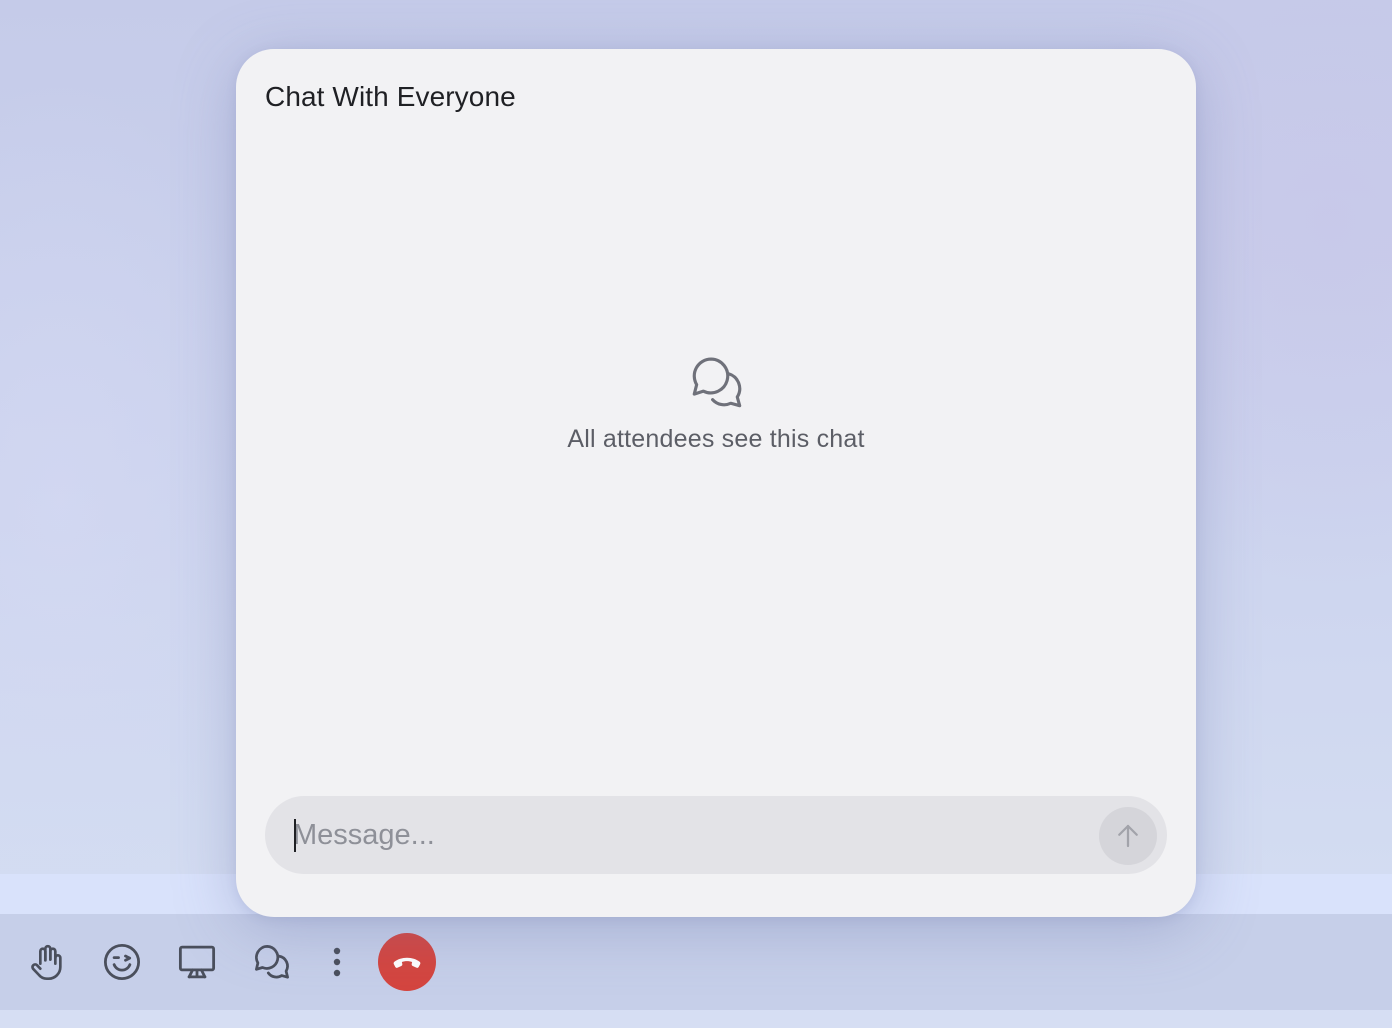  What do you see at coordinates (696, 962) in the screenshot?
I see `meeting-toolbar` at bounding box center [696, 962].